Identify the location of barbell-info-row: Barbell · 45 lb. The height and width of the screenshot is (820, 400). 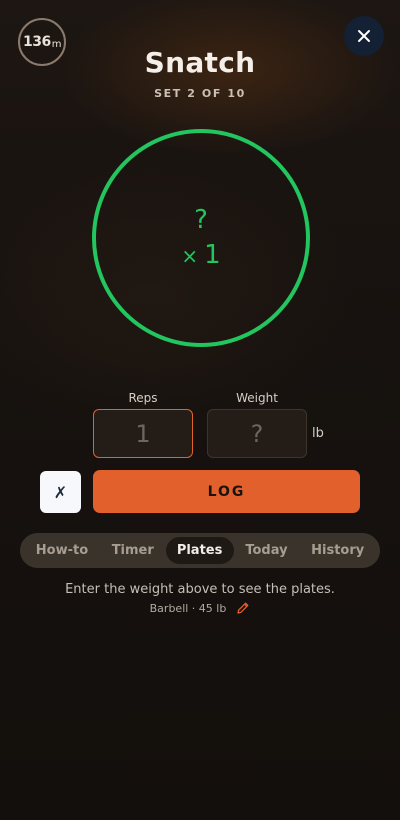
(200, 608).